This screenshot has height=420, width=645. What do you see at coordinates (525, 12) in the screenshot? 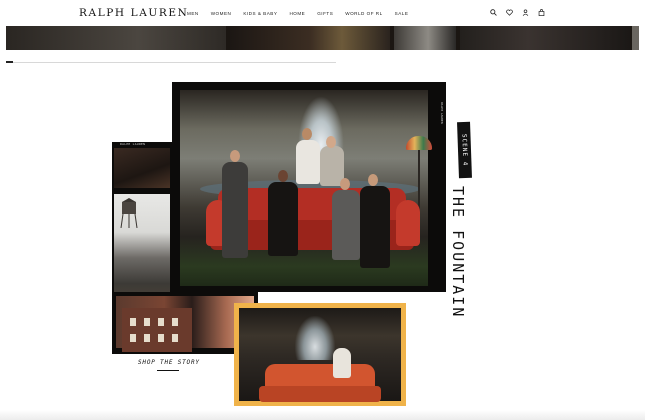
I see `account-icon` at bounding box center [525, 12].